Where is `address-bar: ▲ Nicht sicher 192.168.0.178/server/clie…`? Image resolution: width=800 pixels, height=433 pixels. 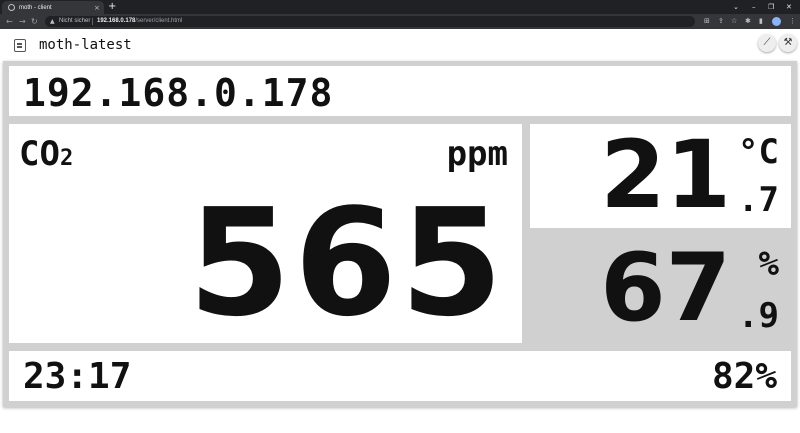 address-bar: ▲ Nicht sicher 192.168.0.178/server/clie… is located at coordinates (370, 21).